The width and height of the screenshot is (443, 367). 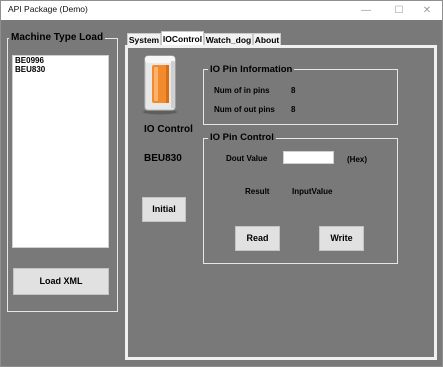 What do you see at coordinates (293, 109) in the screenshot?
I see `out-pins-value: 8` at bounding box center [293, 109].